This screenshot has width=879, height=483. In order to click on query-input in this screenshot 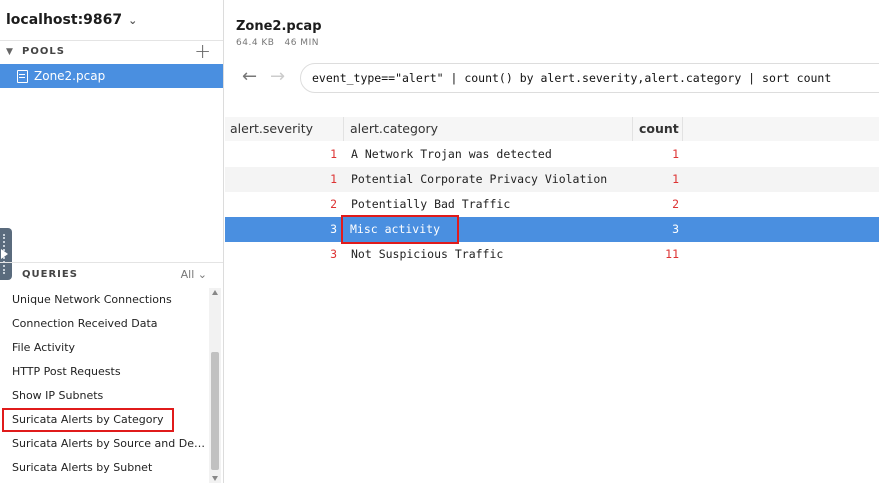, I will do `click(590, 78)`.